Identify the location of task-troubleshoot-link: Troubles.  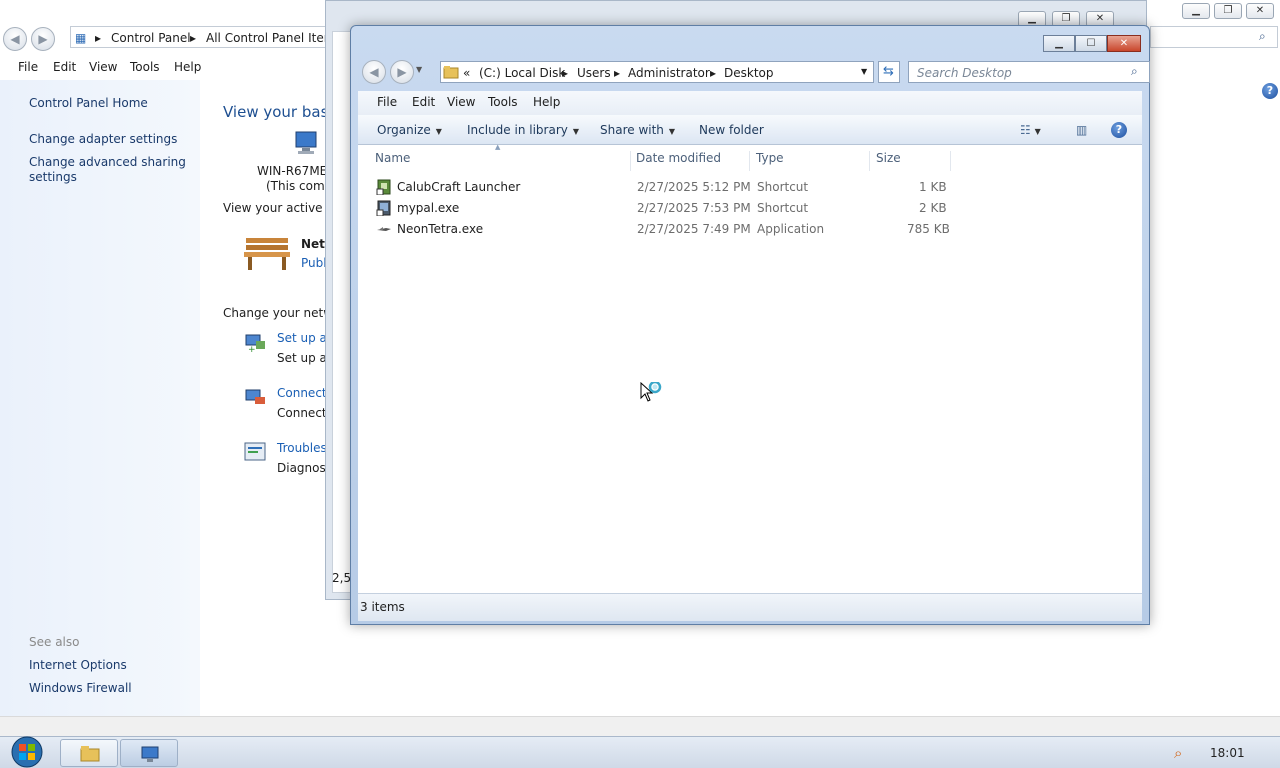
(302, 448).